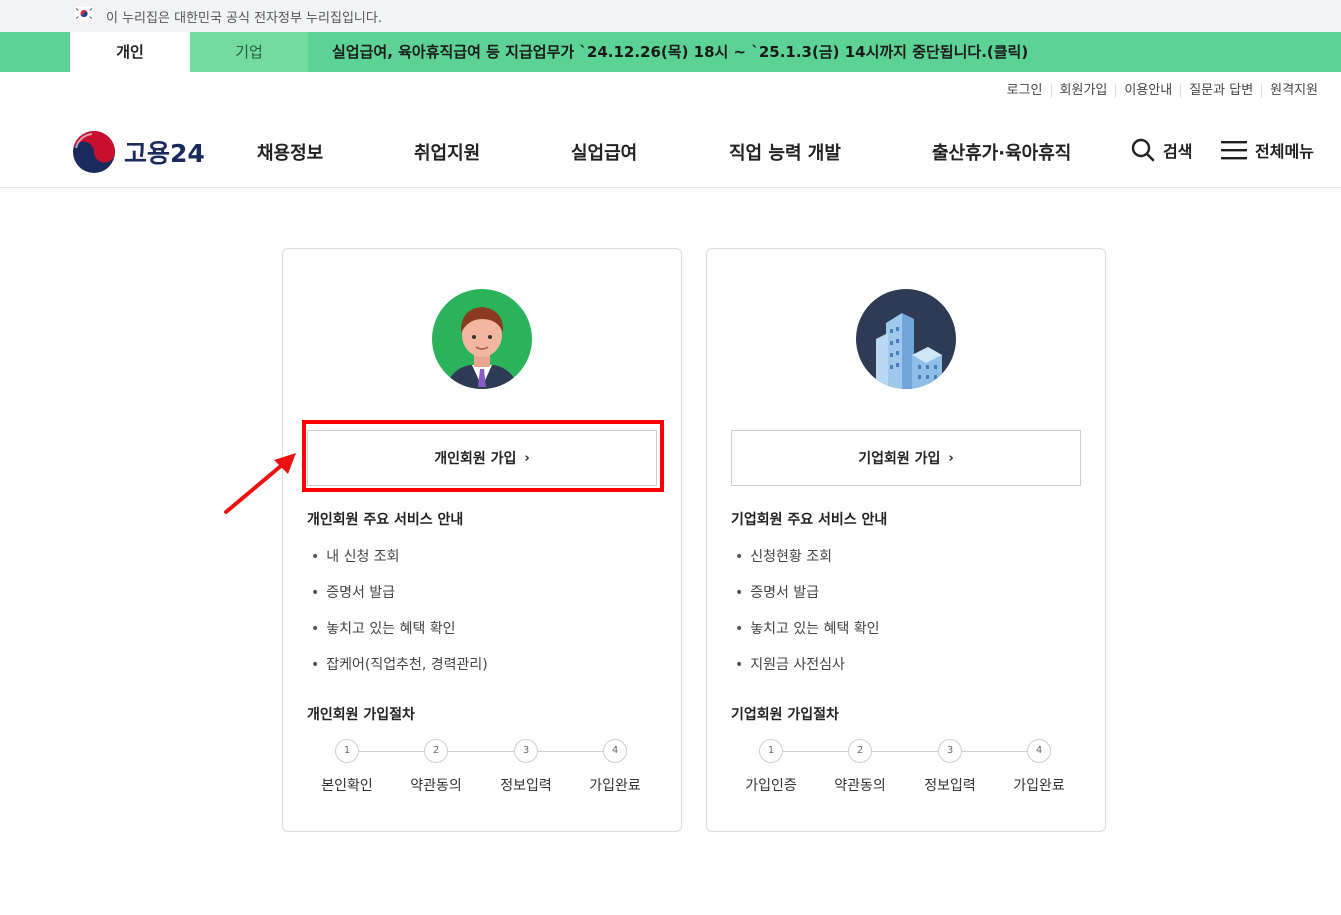 Image resolution: width=1341 pixels, height=915 pixels. What do you see at coordinates (260, 483) in the screenshot?
I see `red-arrow-icon` at bounding box center [260, 483].